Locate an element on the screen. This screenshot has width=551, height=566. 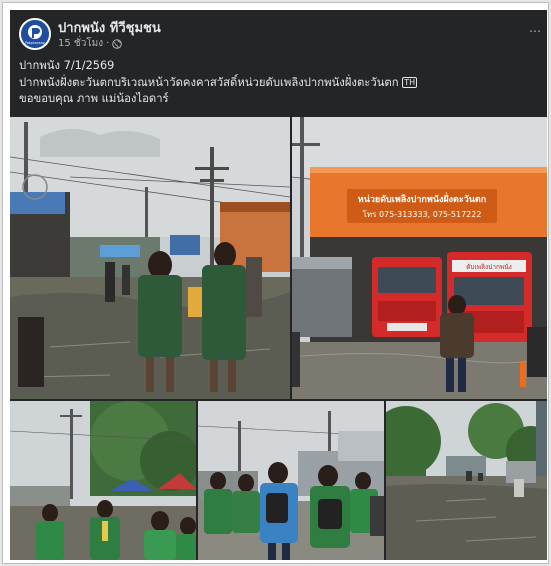
photo-flooded-road is located at coordinates (466, 480).